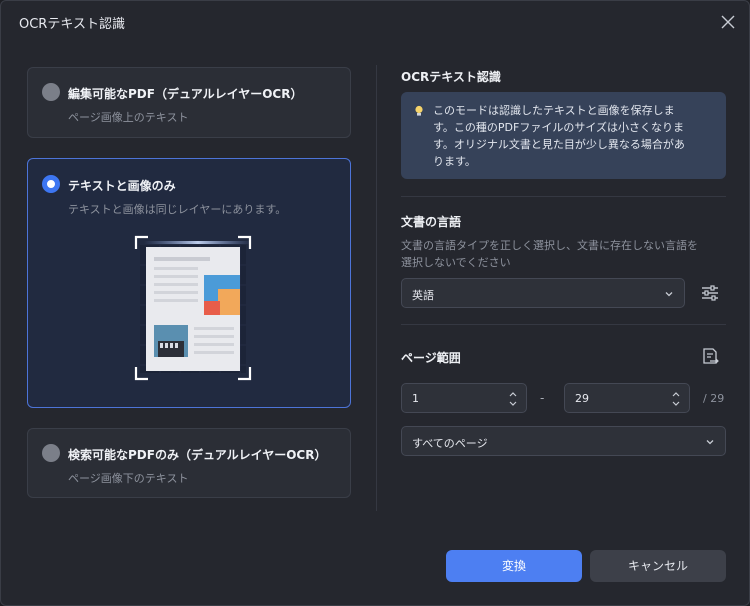  What do you see at coordinates (51, 184) in the screenshot?
I see `radio-text-and-image` at bounding box center [51, 184].